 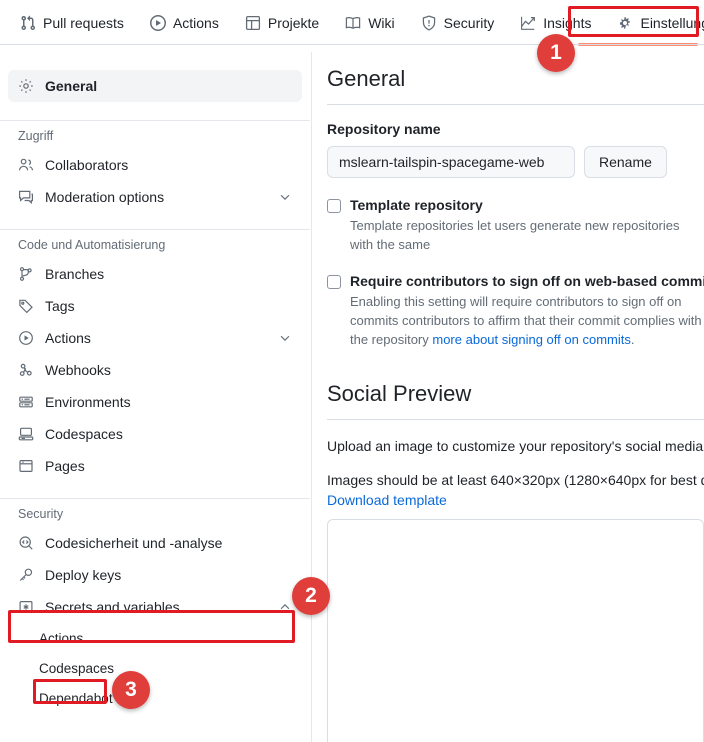 What do you see at coordinates (65, 466) in the screenshot?
I see `sidebar-item-label: Pages` at bounding box center [65, 466].